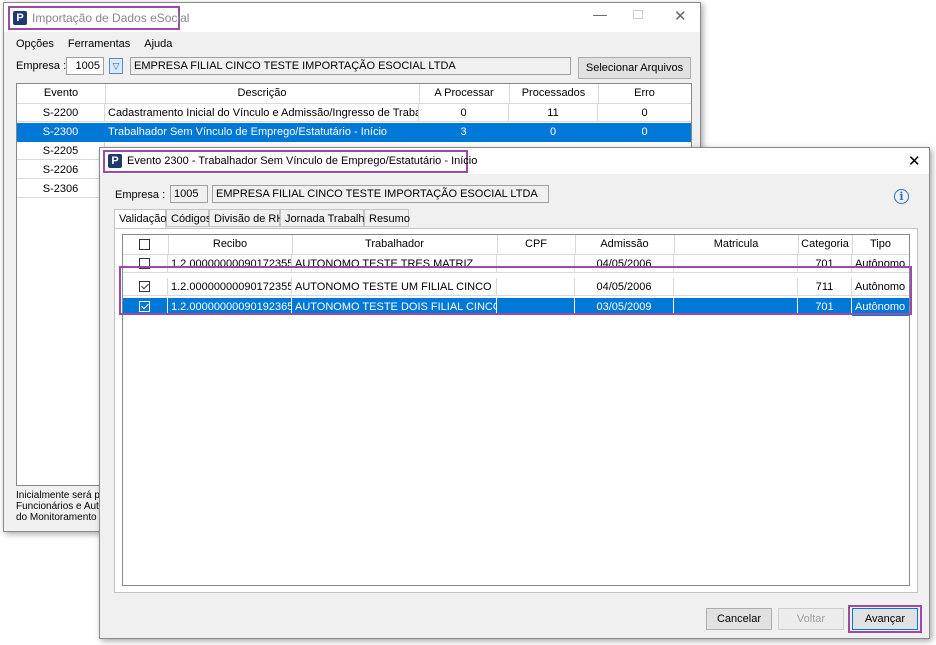 Image resolution: width=936 pixels, height=645 pixels. What do you see at coordinates (811, 619) in the screenshot?
I see `back-button: Voltar` at bounding box center [811, 619].